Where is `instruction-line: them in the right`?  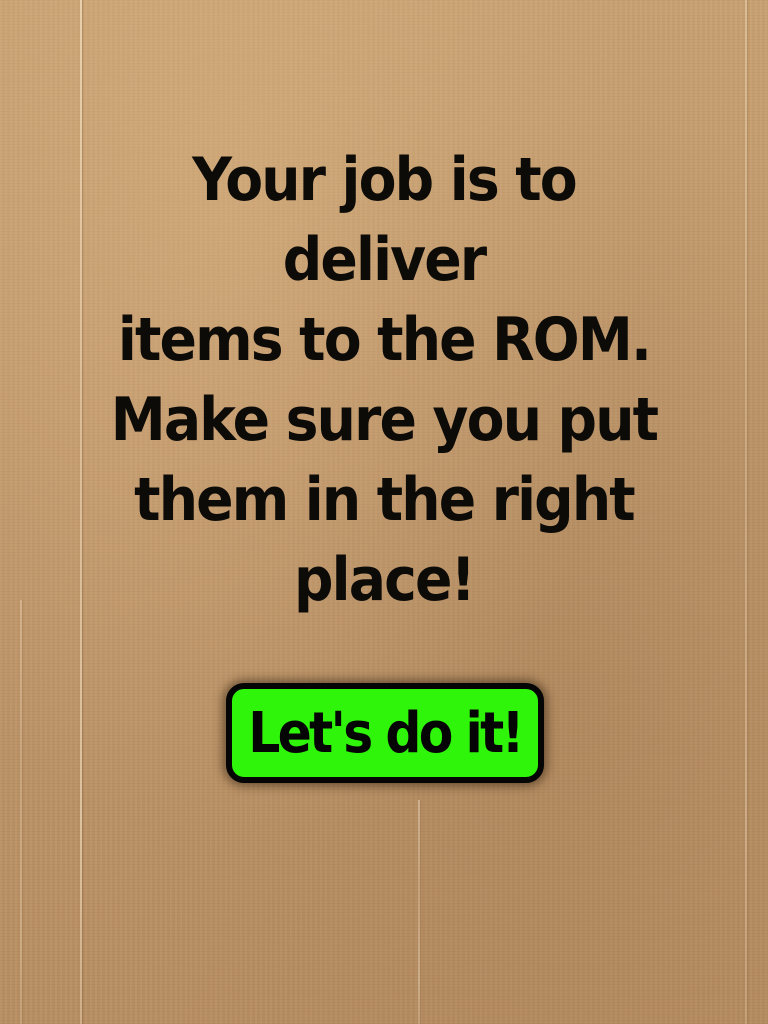 instruction-line: them in the right is located at coordinates (385, 500).